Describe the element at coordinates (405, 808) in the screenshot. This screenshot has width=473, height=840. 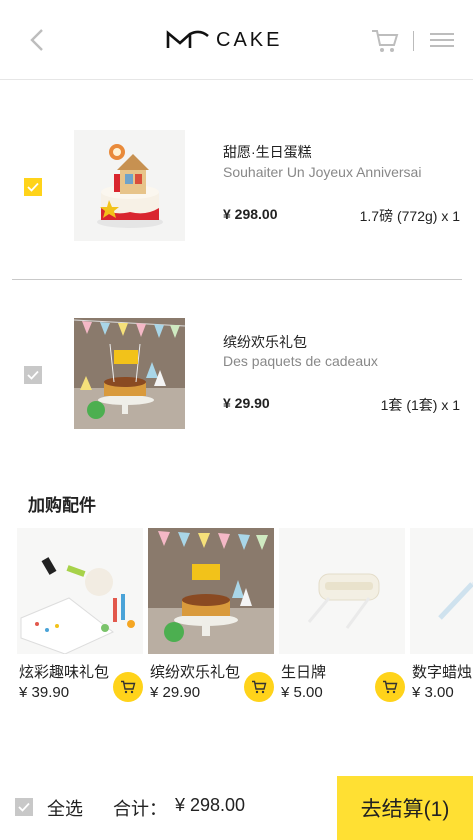
I see `checkout-button: 去结算(1)` at that location.